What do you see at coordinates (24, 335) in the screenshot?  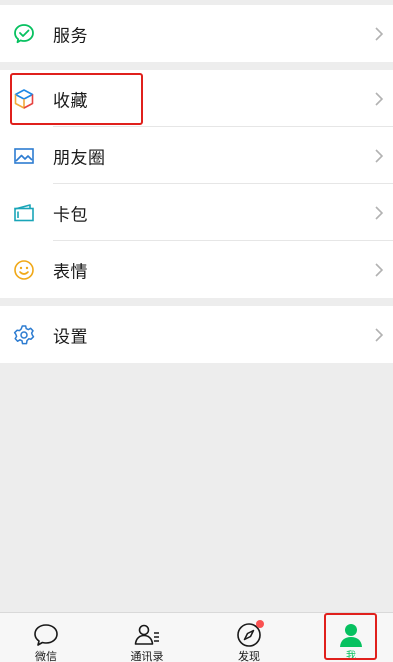 I see `gear-icon` at bounding box center [24, 335].